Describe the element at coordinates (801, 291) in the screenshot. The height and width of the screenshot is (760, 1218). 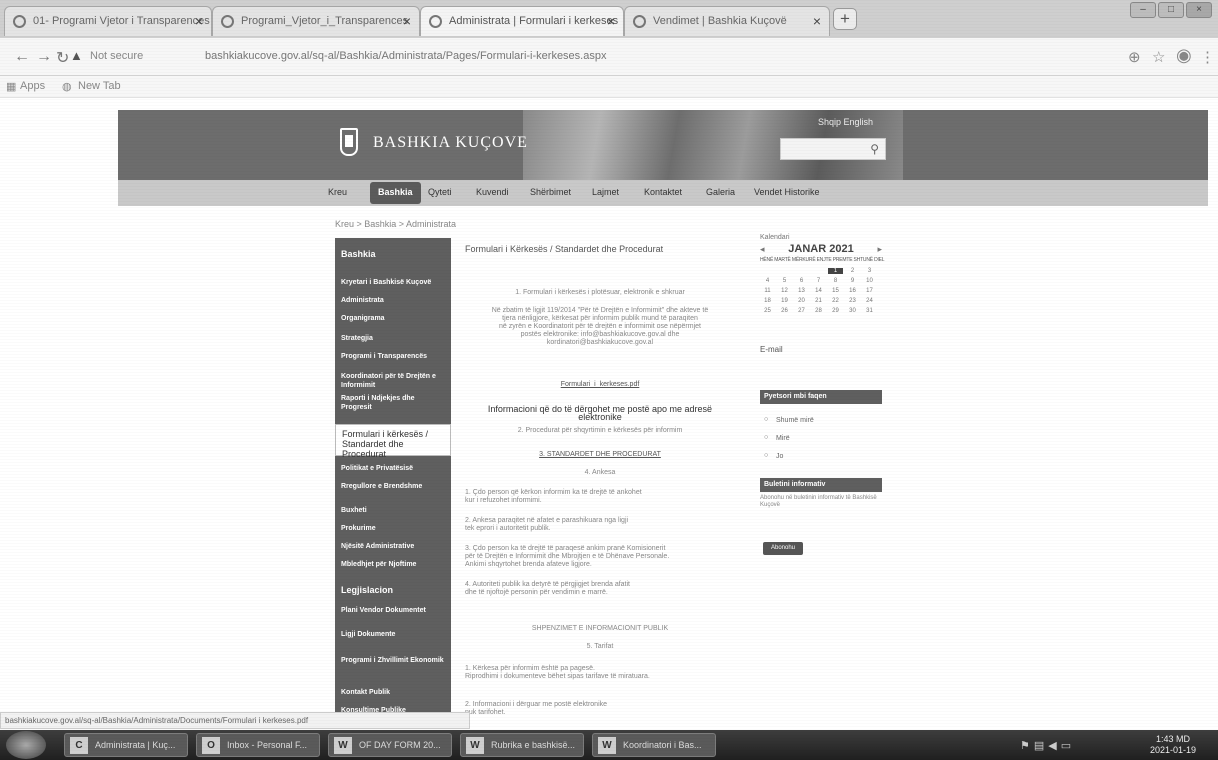
I see `calendar-day: 13` at that location.